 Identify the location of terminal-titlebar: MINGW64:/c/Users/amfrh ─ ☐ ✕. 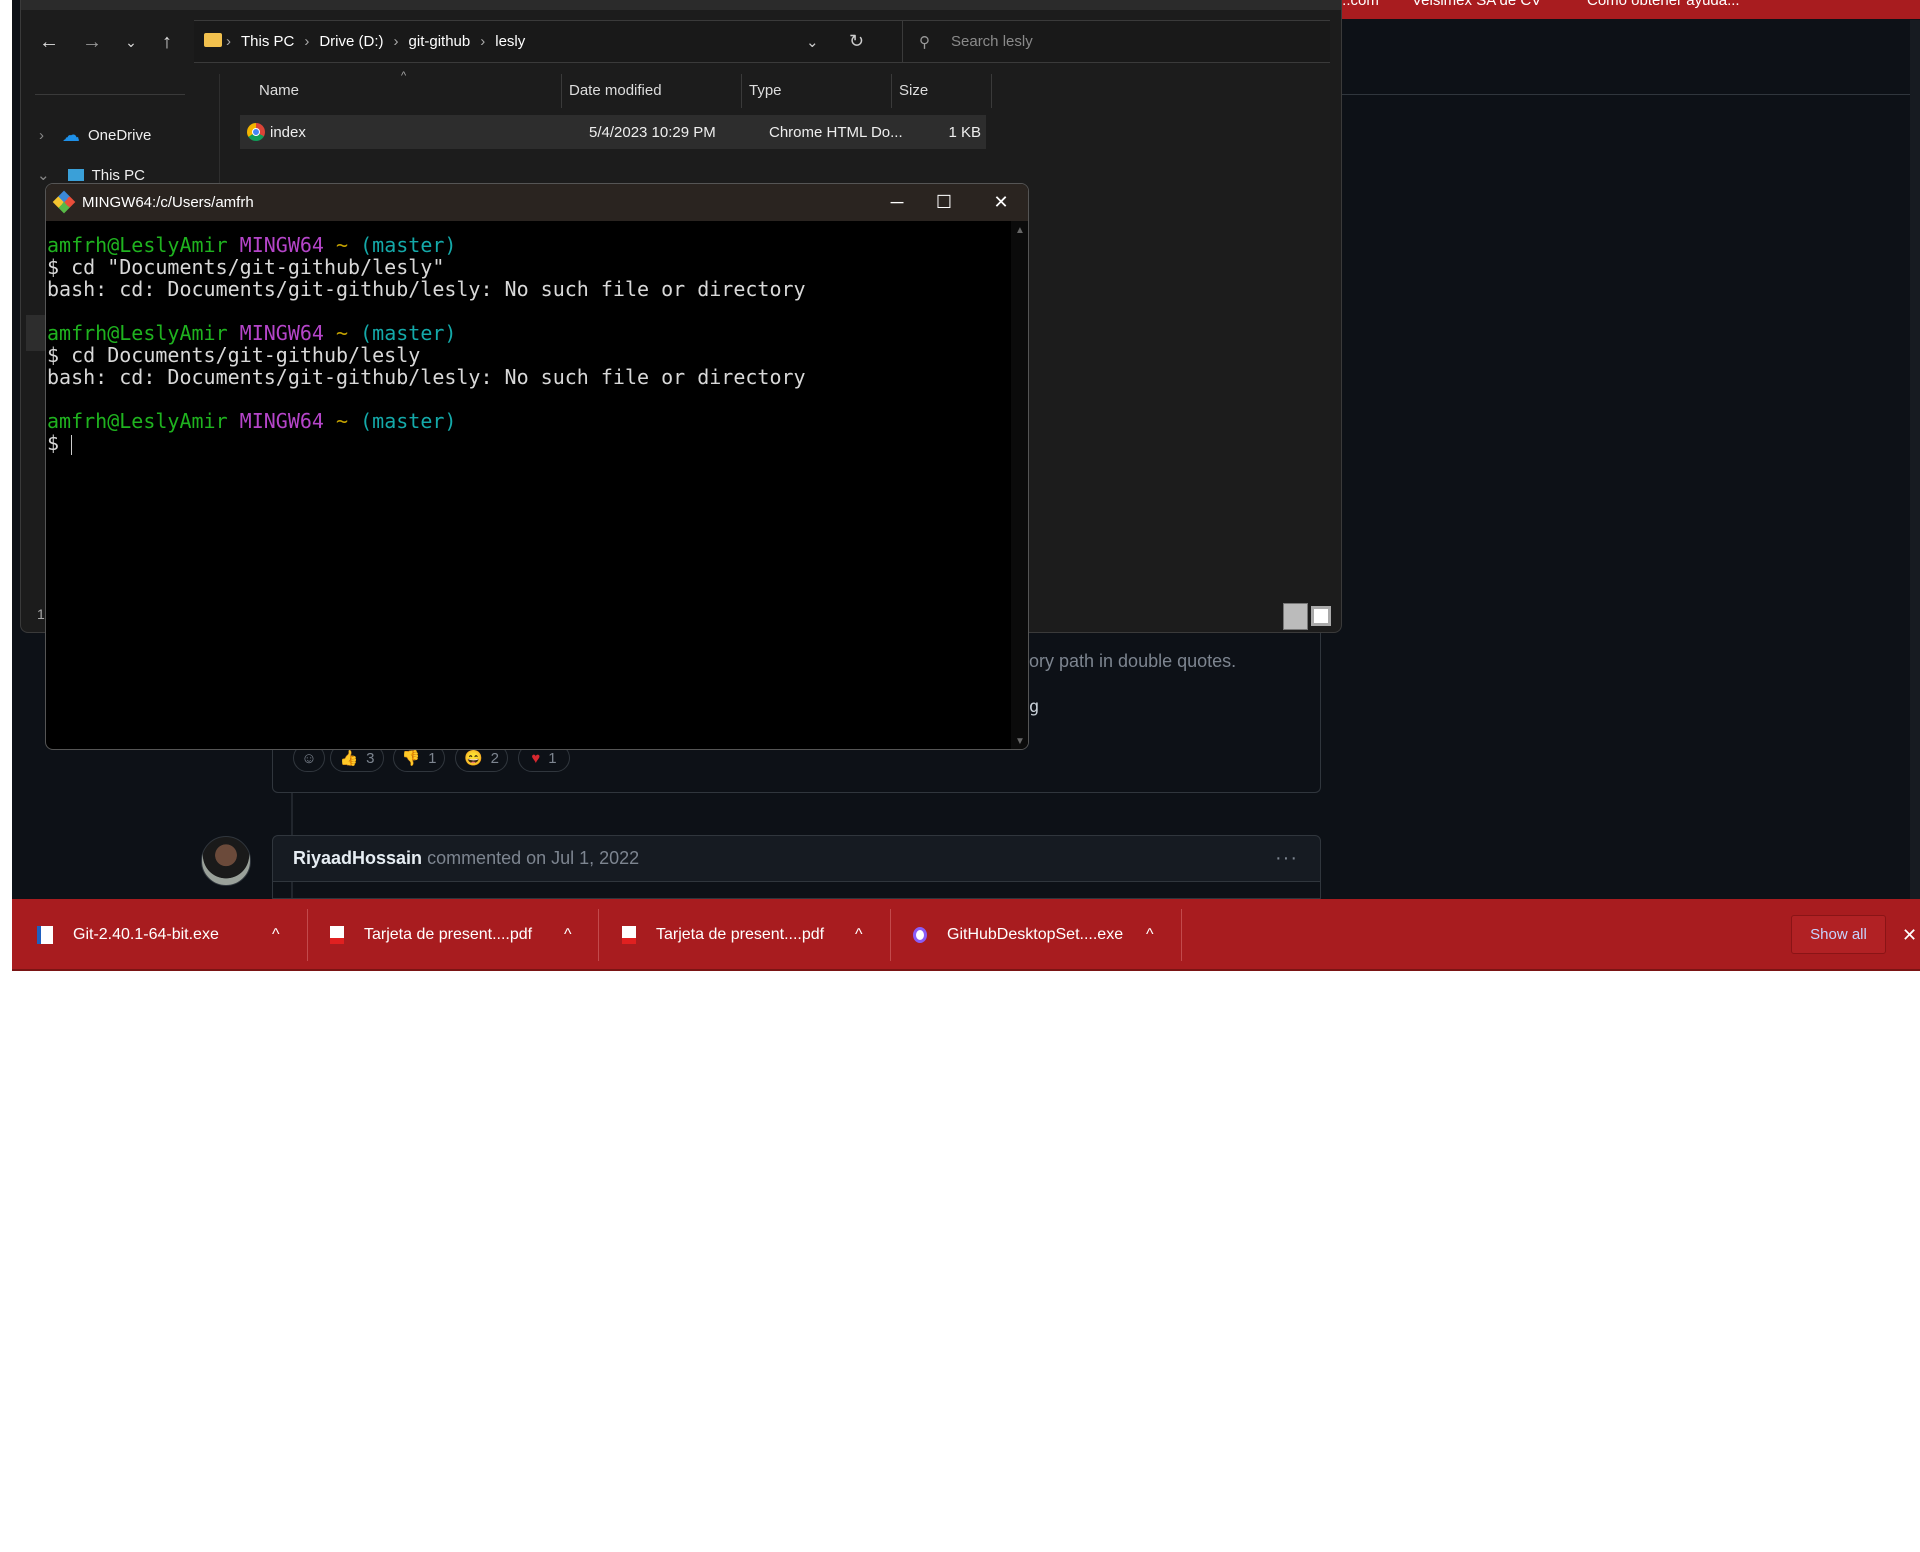
(537, 202).